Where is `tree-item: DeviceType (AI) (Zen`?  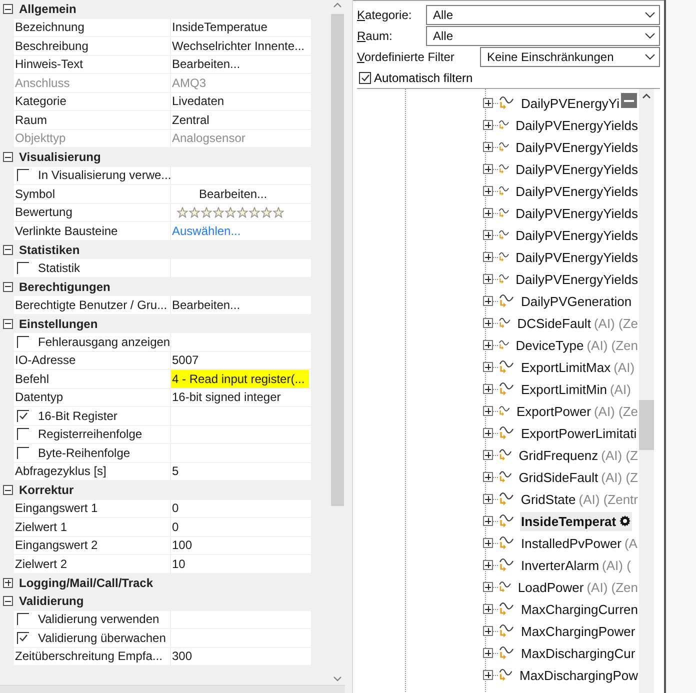
tree-item: DeviceType (AI) (Zen is located at coordinates (576, 345).